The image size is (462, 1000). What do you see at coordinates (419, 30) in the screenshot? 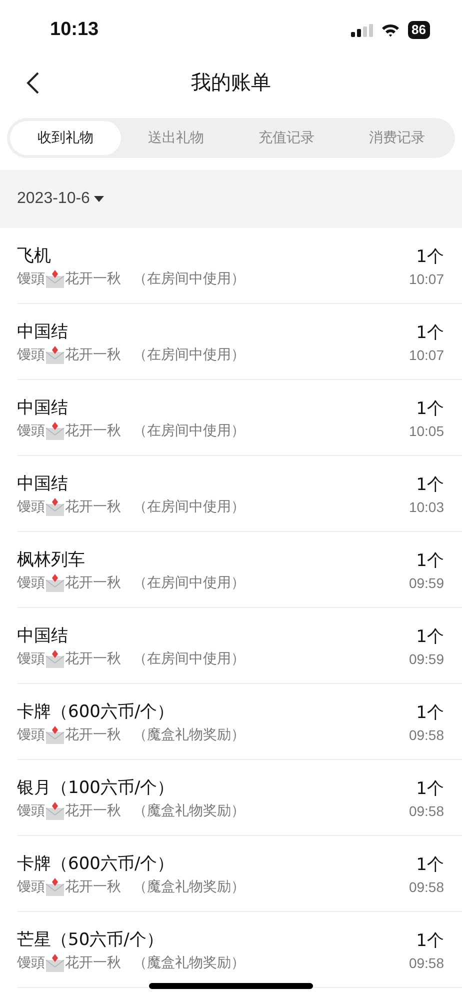
I see `battery-level: 86` at bounding box center [419, 30].